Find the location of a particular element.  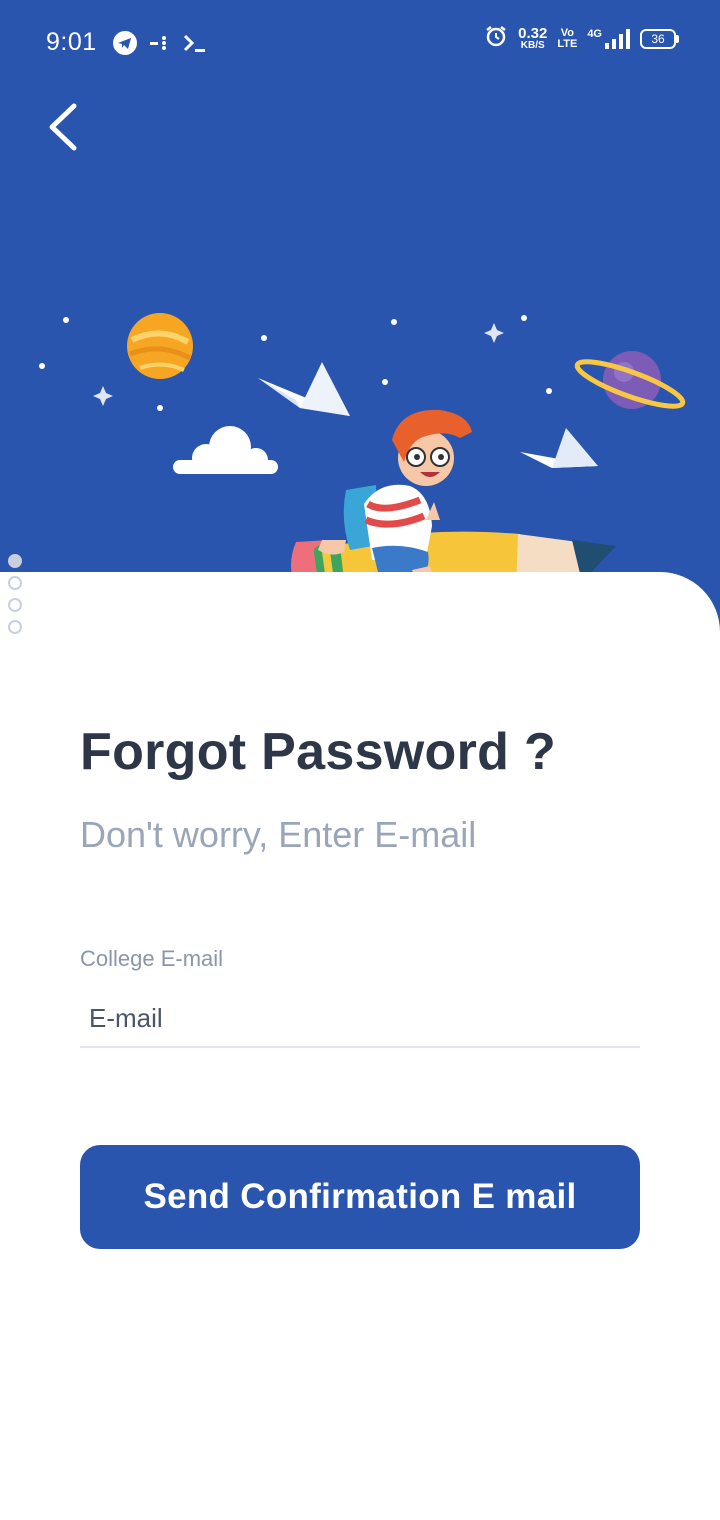

paper-plane-left is located at coordinates (304, 389).